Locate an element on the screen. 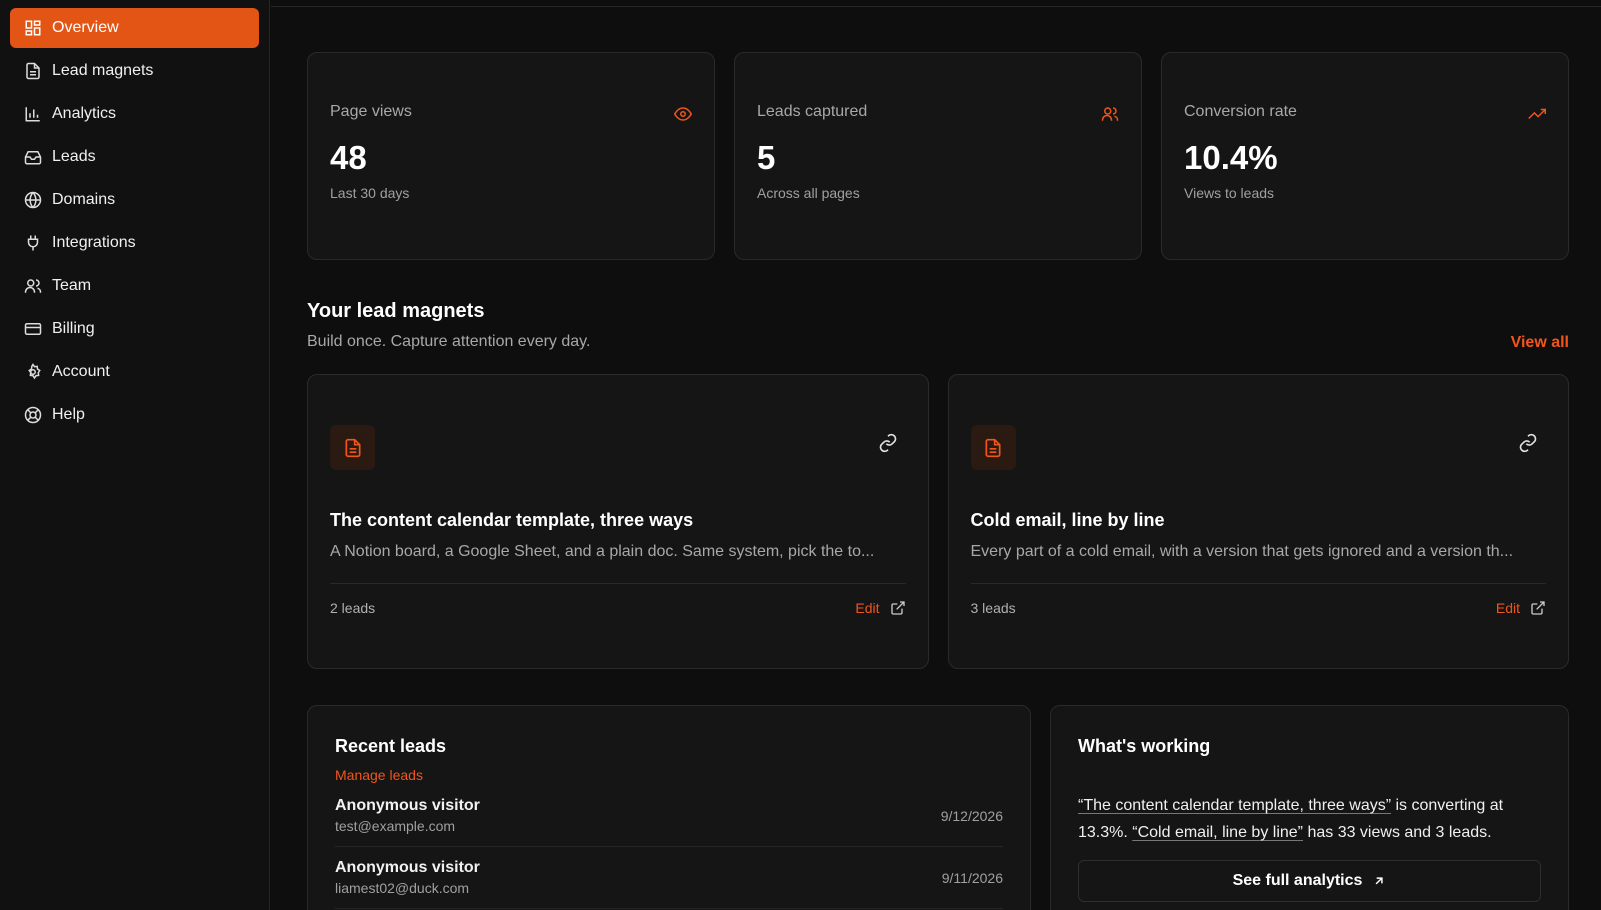 This screenshot has width=1601, height=910. stat-value: 48 is located at coordinates (348, 157).